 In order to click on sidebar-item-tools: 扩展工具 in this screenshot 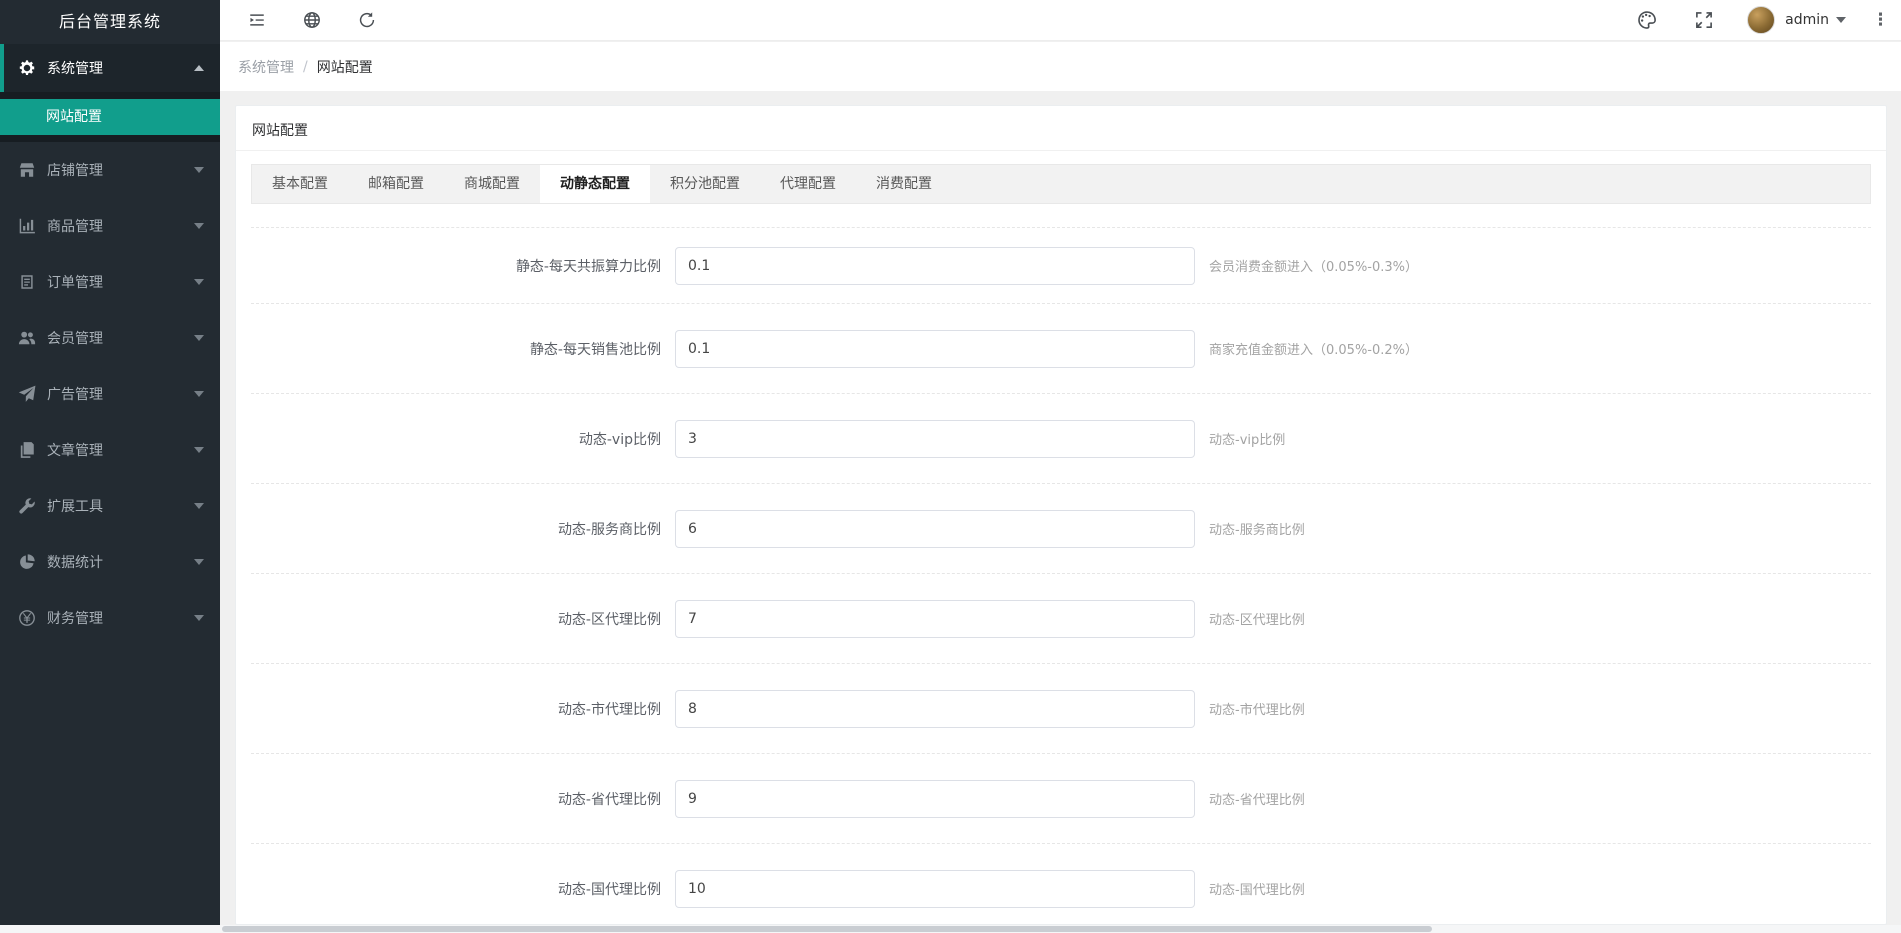, I will do `click(110, 506)`.